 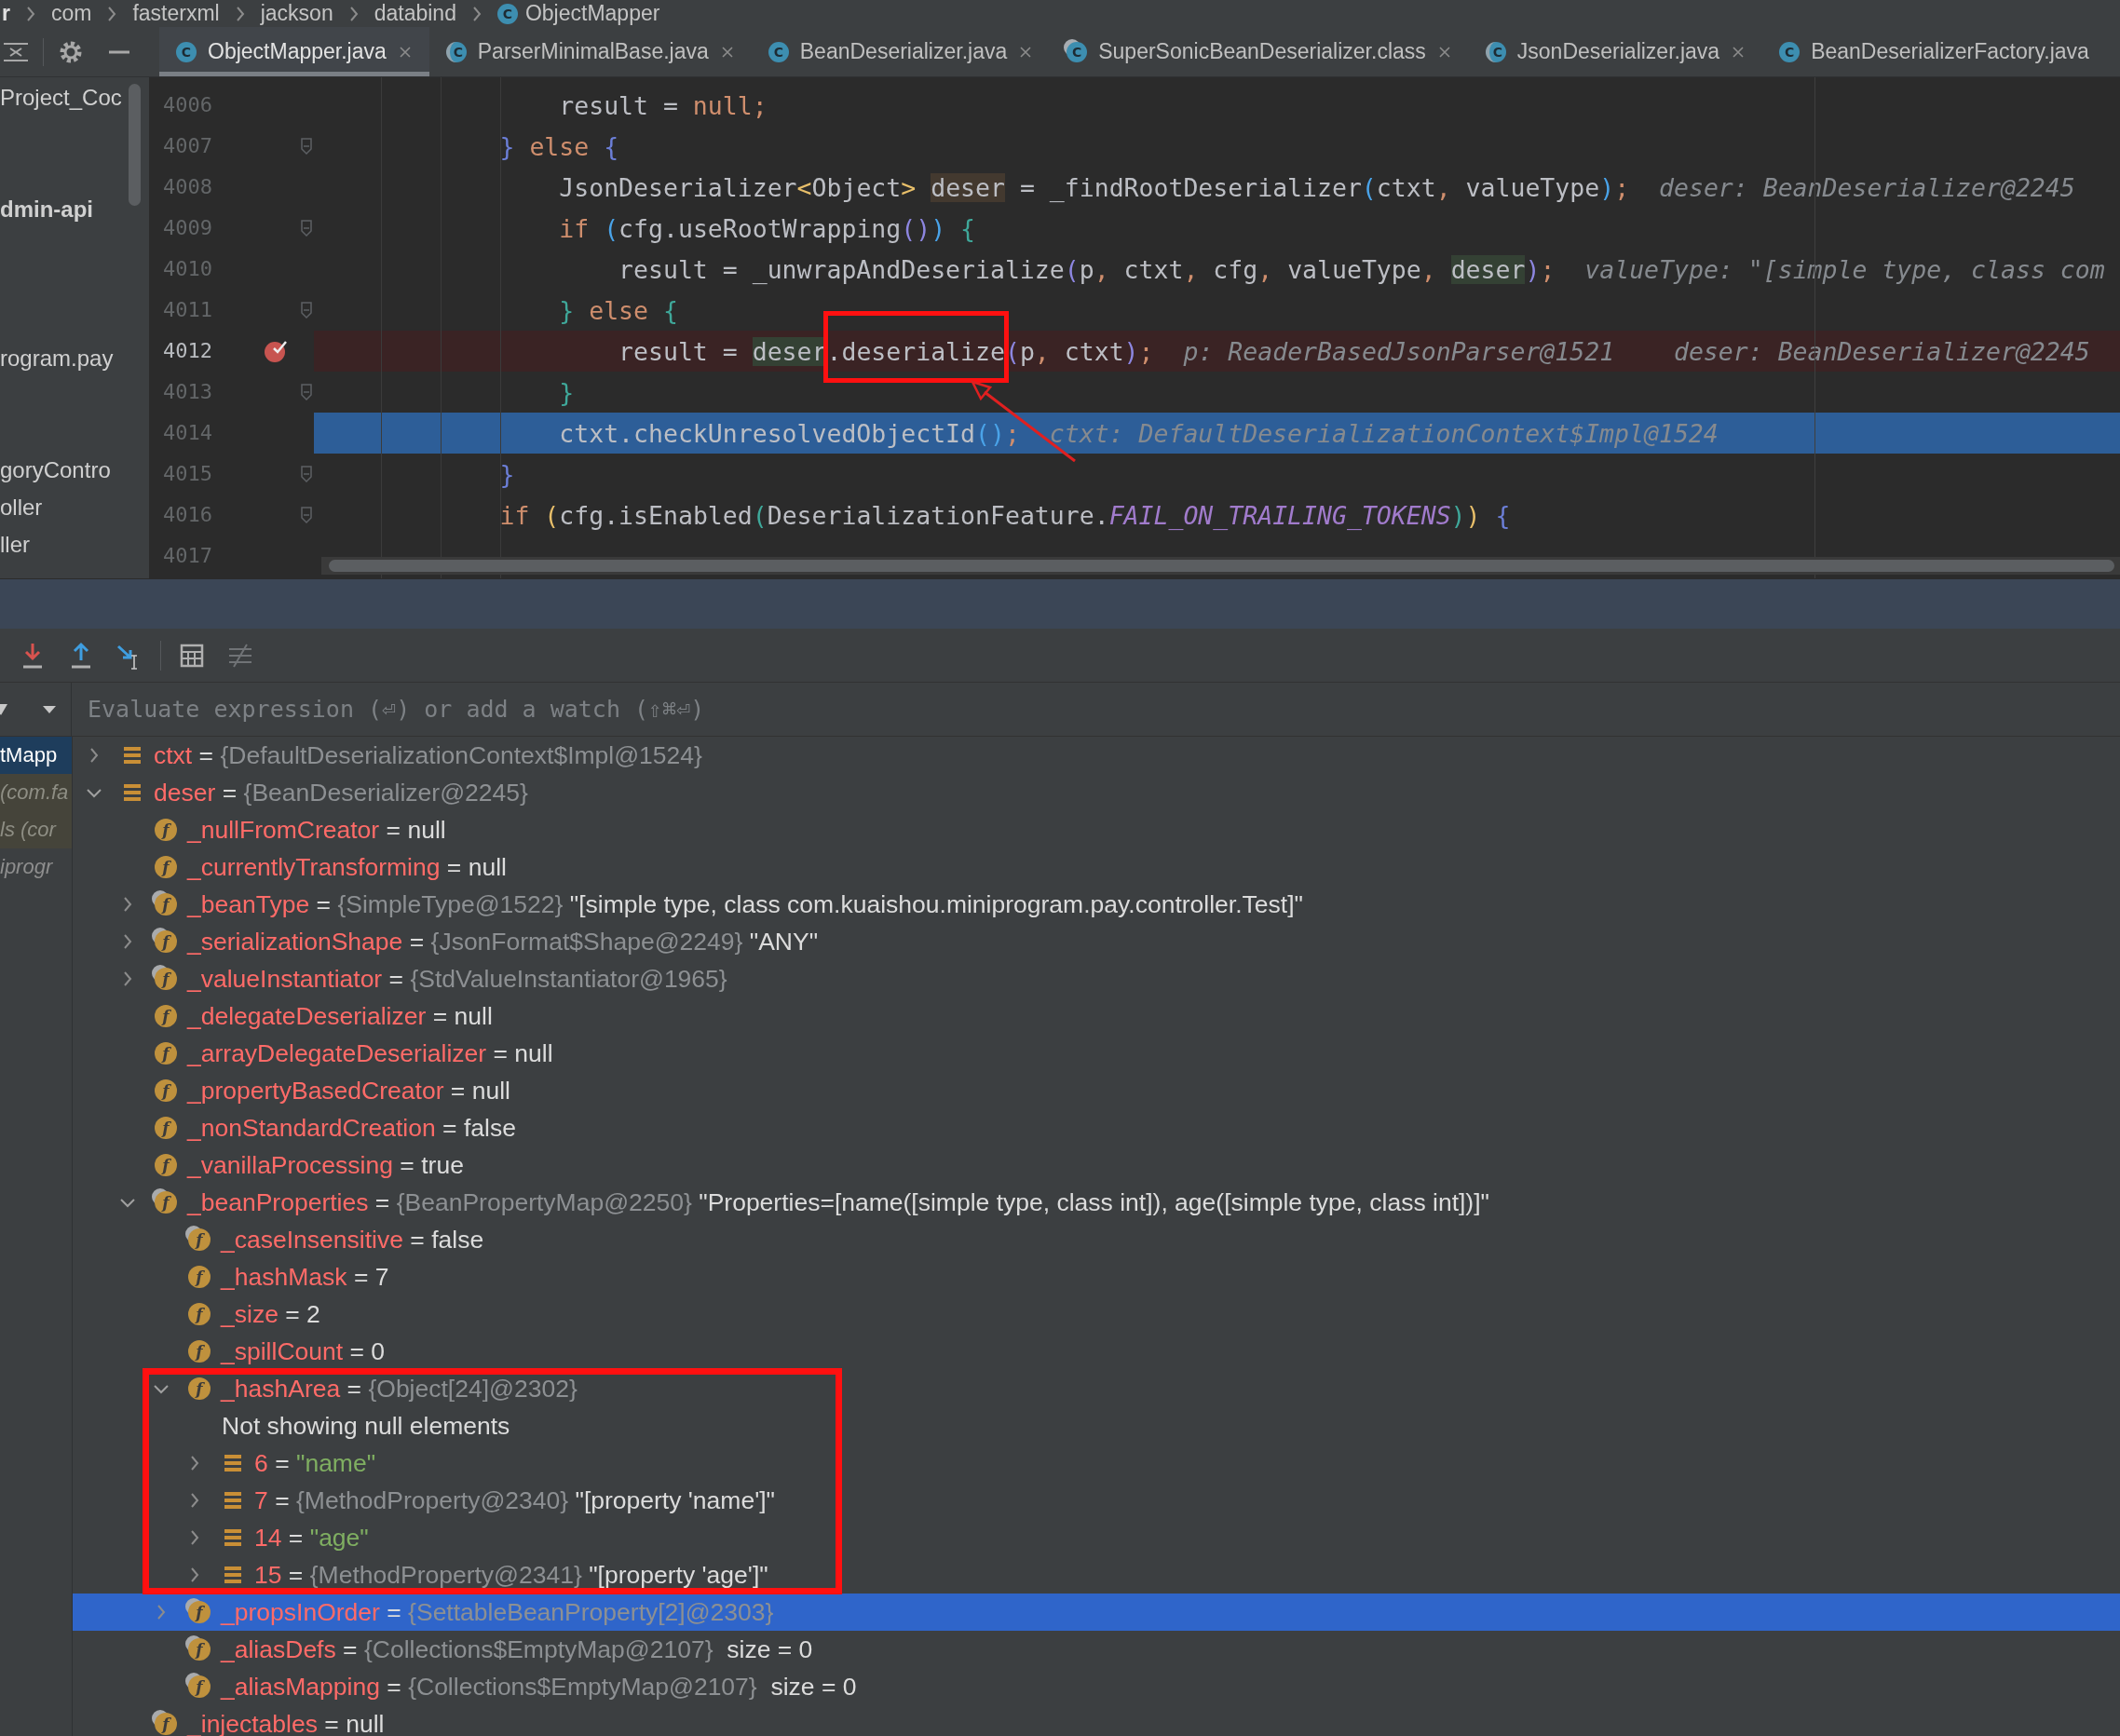 I want to click on variable-row: f _hashArea = {Object[24]@2302}, so click(x=1097, y=1388).